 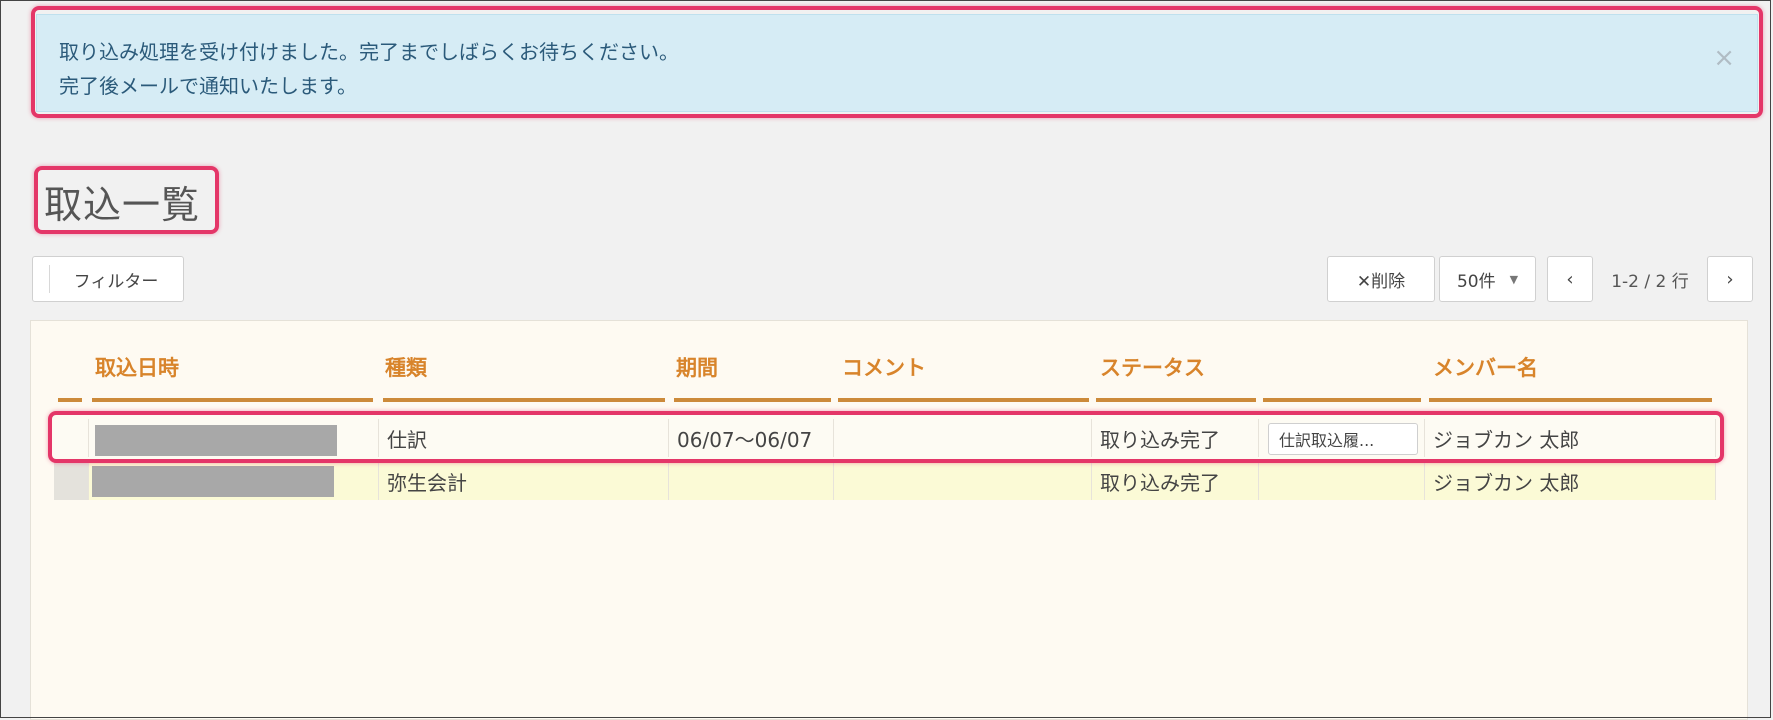 I want to click on close-icon: ×, so click(x=1724, y=58).